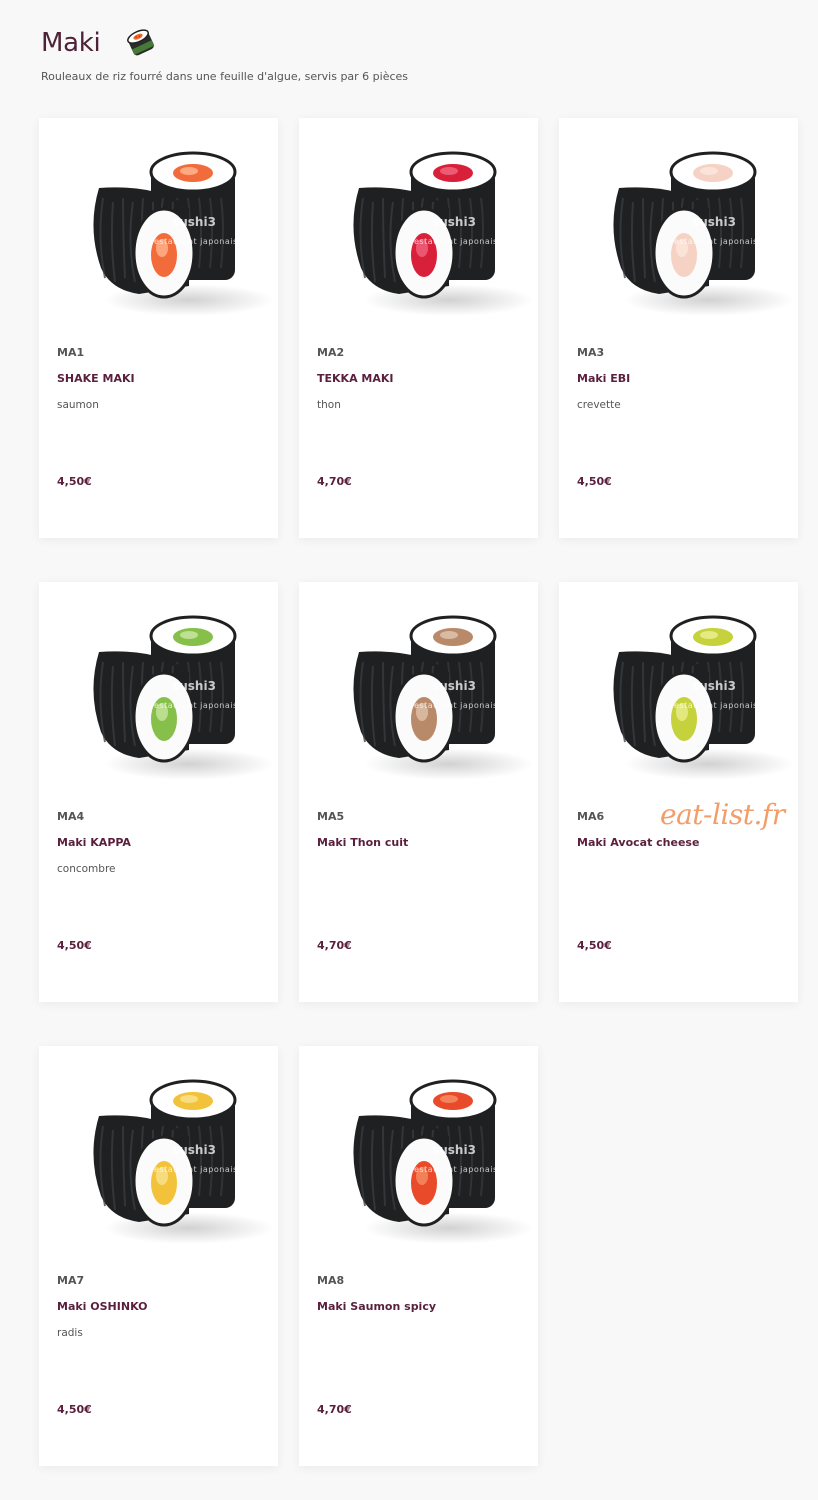 The image size is (818, 1500). I want to click on item-name: SHAKE MAKI, so click(96, 378).